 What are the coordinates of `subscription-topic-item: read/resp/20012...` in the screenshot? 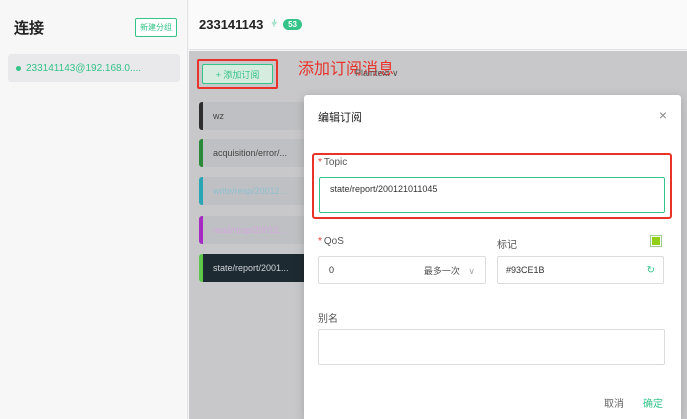 It's located at (255, 230).